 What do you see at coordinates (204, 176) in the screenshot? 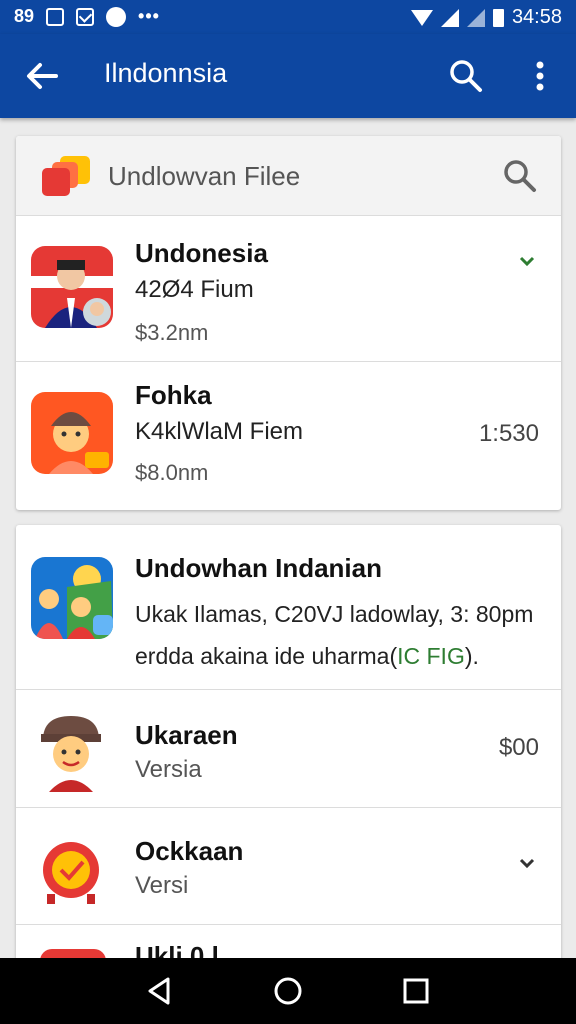
I see `search-input: Undlowvan Filee` at bounding box center [204, 176].